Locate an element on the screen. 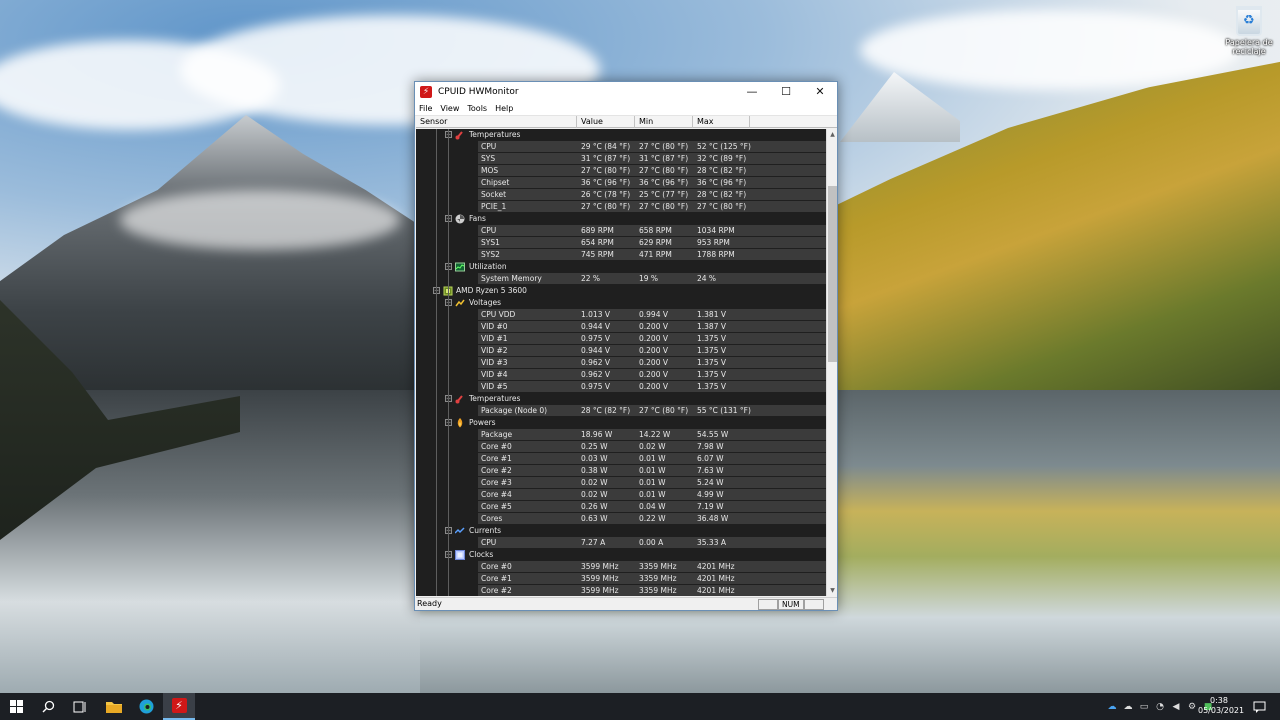 This screenshot has height=720, width=1280. window-controls: — ☐ ✕ is located at coordinates (786, 92).